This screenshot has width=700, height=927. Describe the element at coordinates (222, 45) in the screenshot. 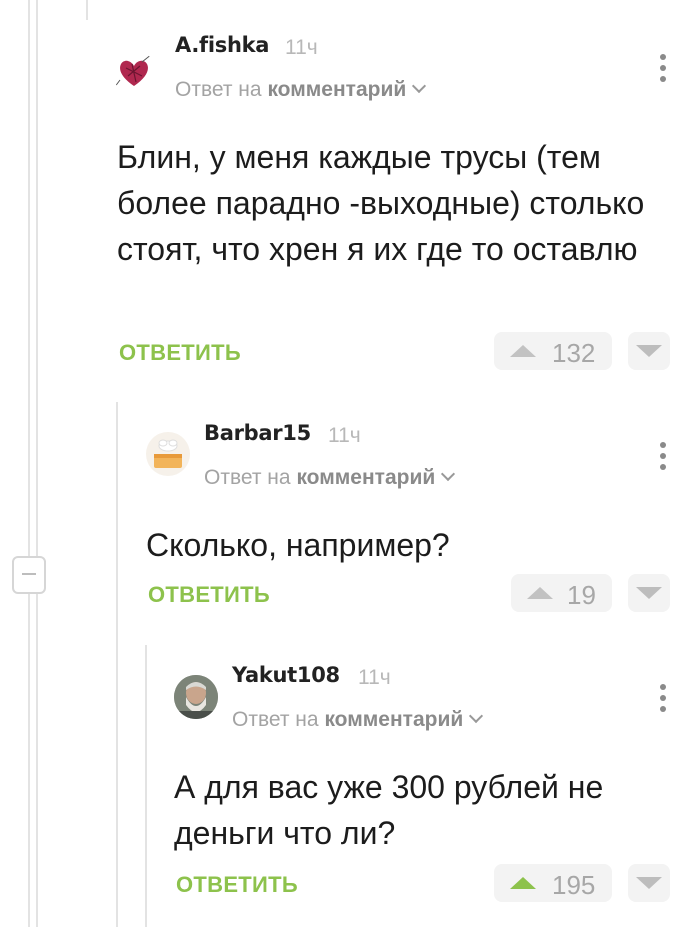

I see `comment-author: A.fishka` at that location.